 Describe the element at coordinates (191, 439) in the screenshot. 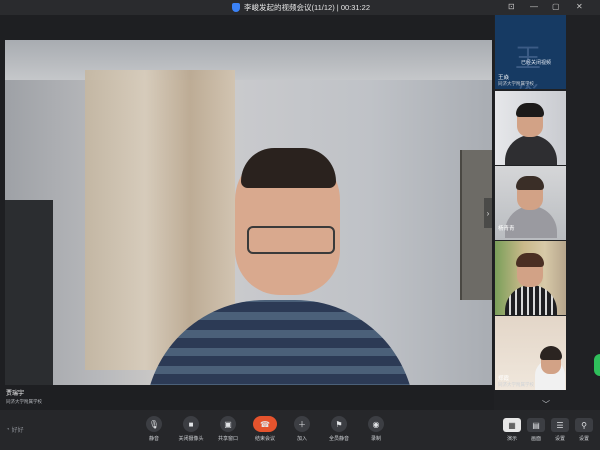

I see `camera-label: 关闭摄像头` at that location.